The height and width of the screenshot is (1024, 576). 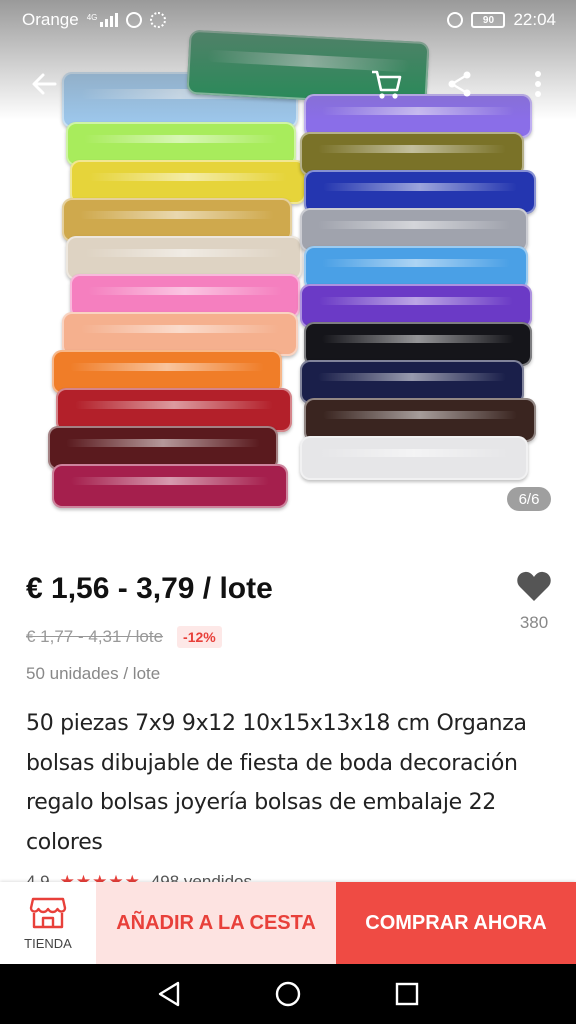 I want to click on signal-icon: 4G, so click(x=103, y=20).